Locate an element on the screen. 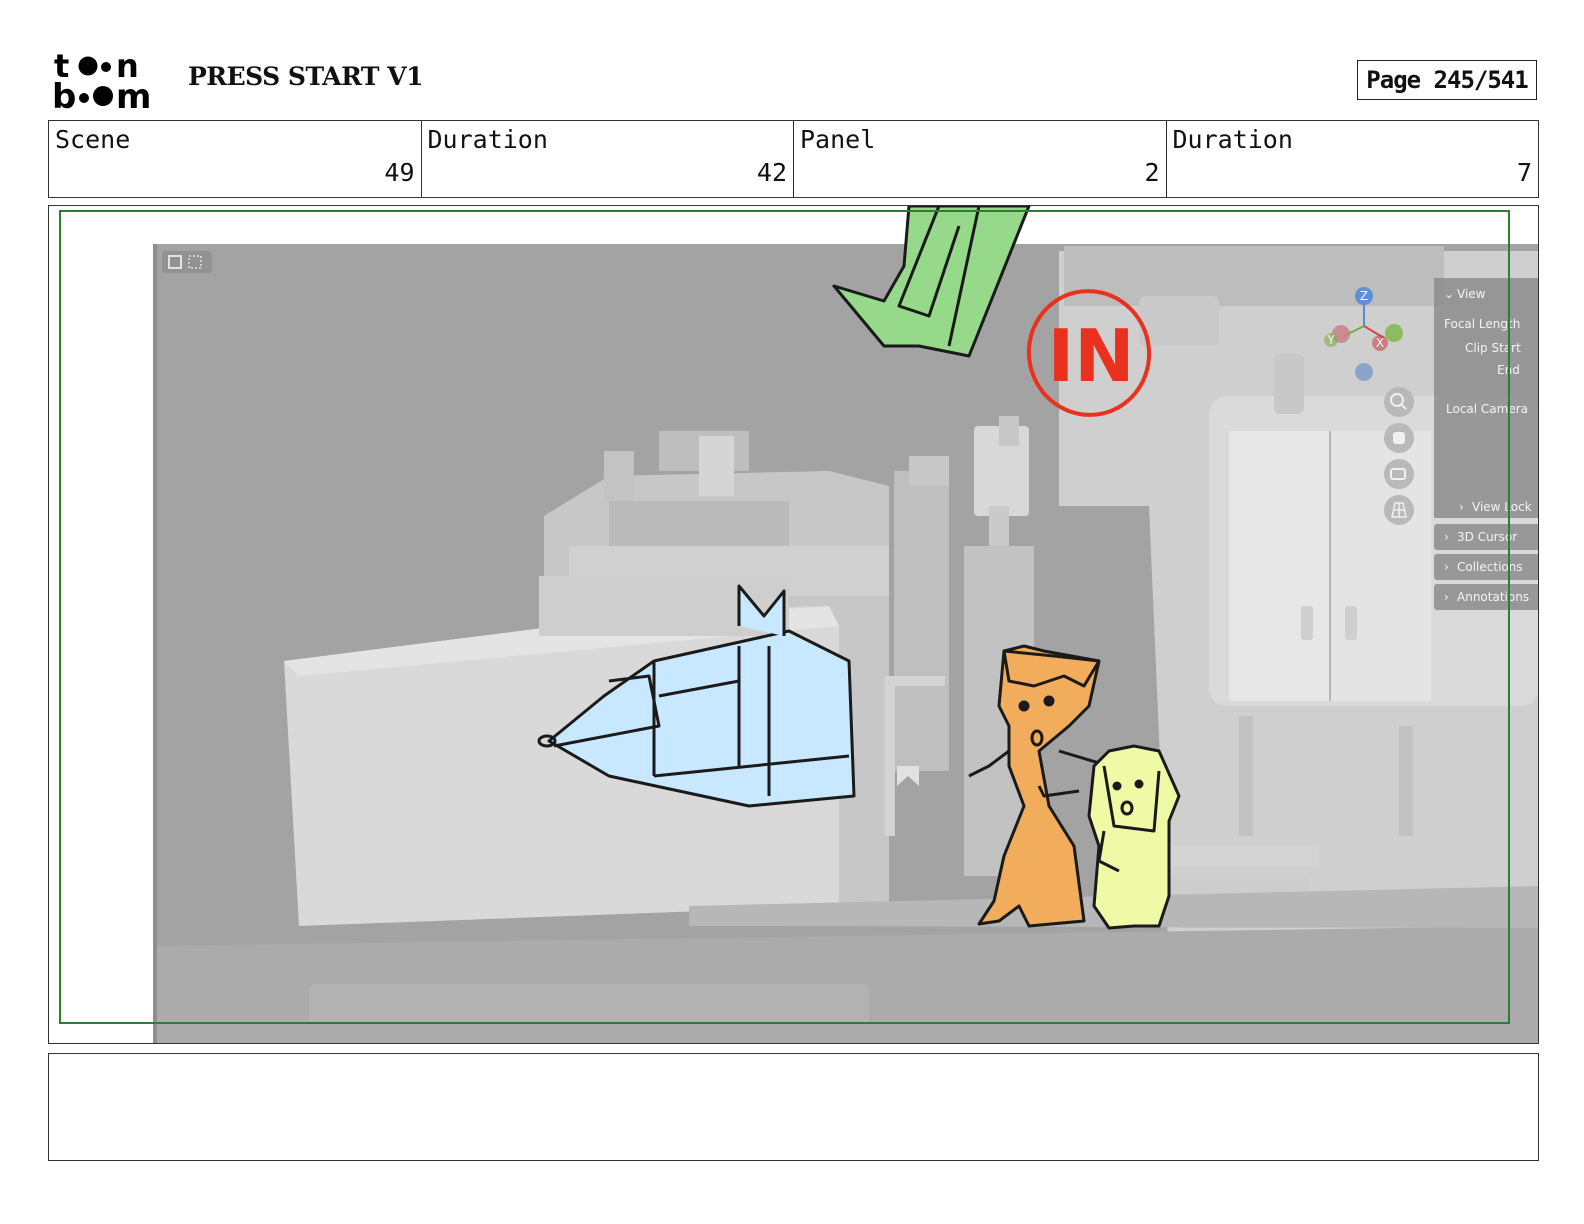 The image size is (1584, 1224). panel-duration-label: Duration is located at coordinates (1232, 139).